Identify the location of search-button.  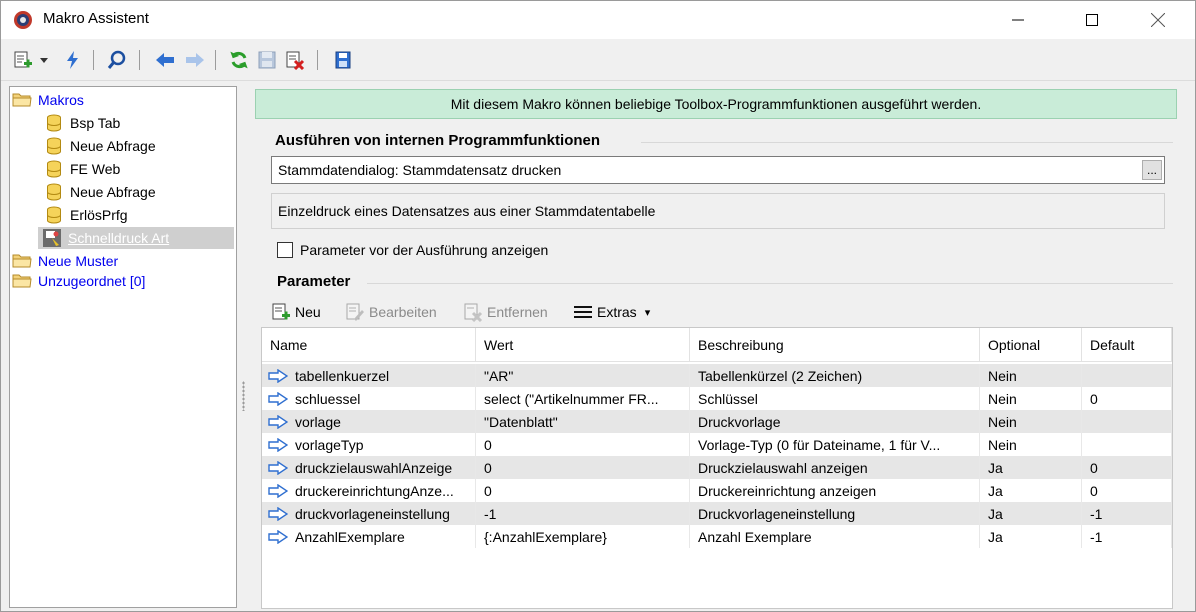
(117, 60).